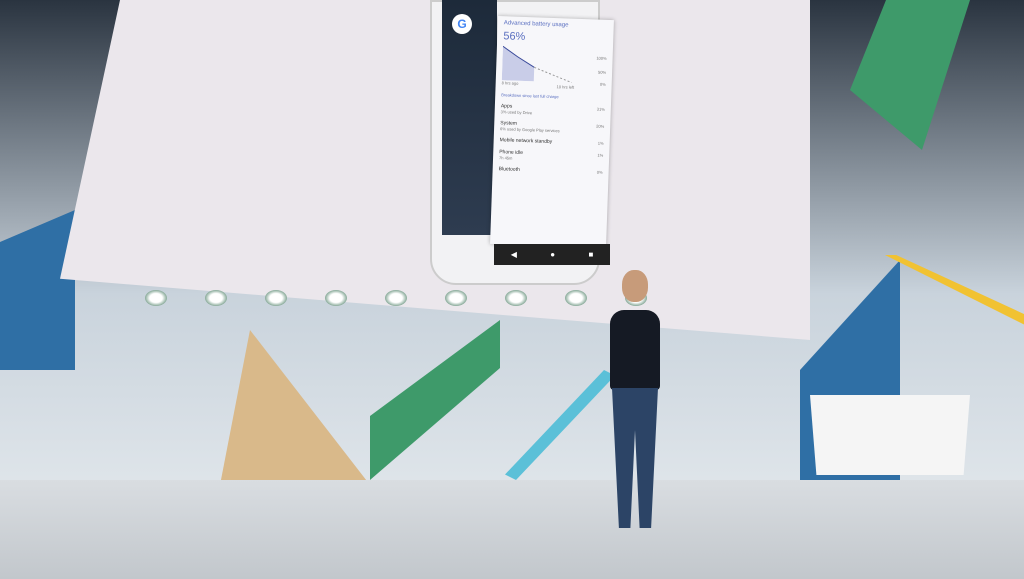  What do you see at coordinates (551, 156) in the screenshot?
I see `usage-item: Phone idle 7h 45m 1%` at bounding box center [551, 156].